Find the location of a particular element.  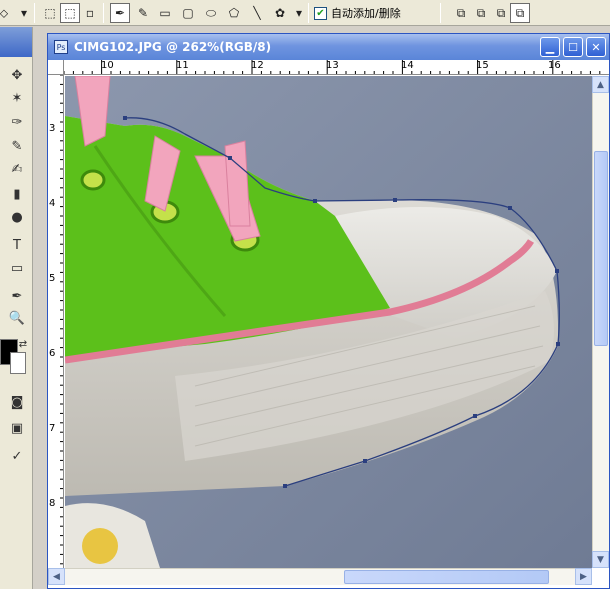

exclude-overlap-icon: ⧉ is located at coordinates (520, 13).